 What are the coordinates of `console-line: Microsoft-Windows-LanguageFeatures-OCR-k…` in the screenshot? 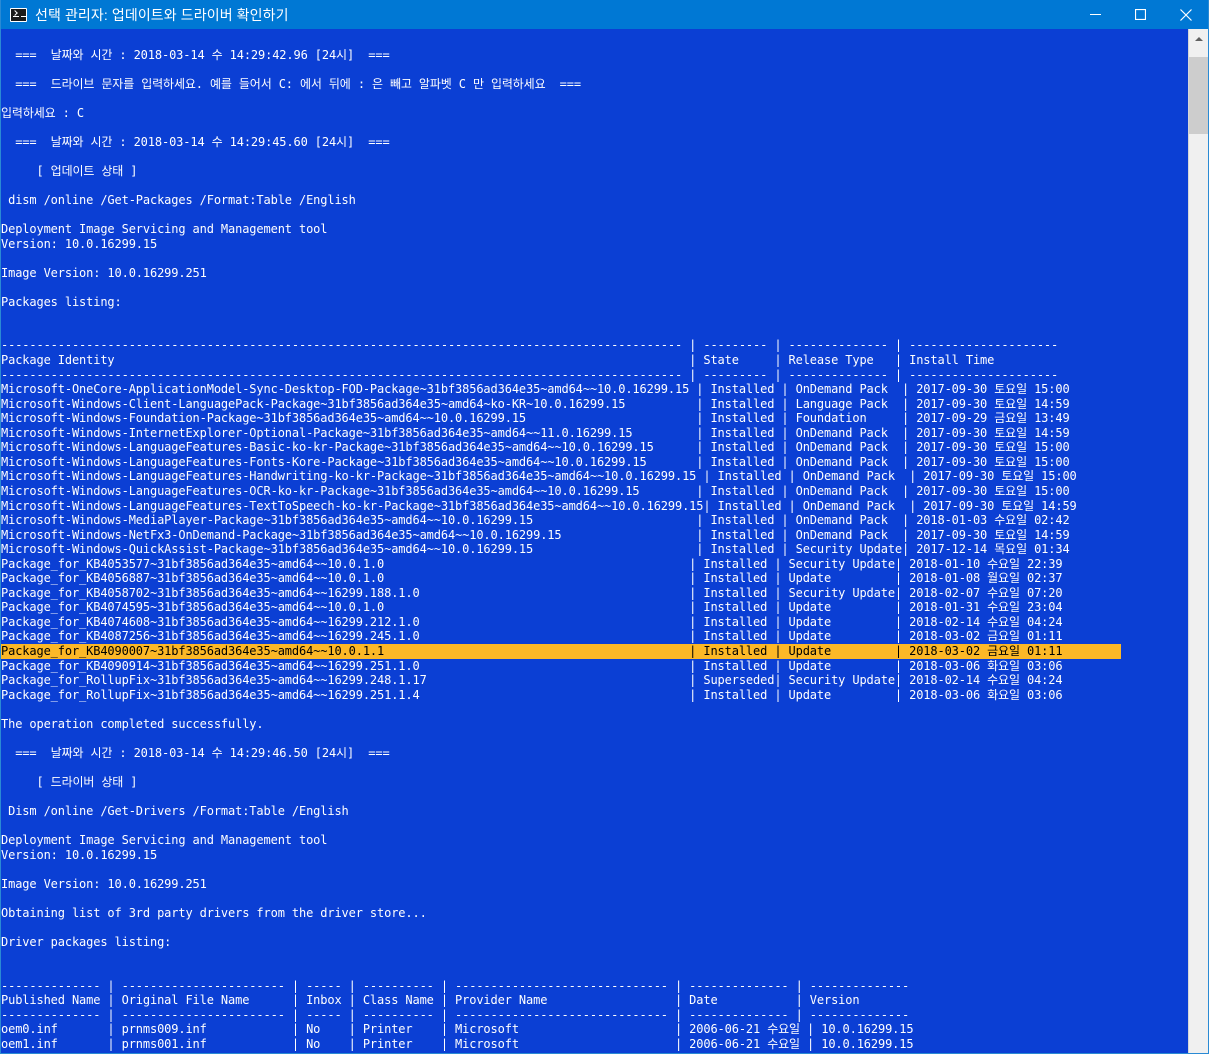 It's located at (535, 490).